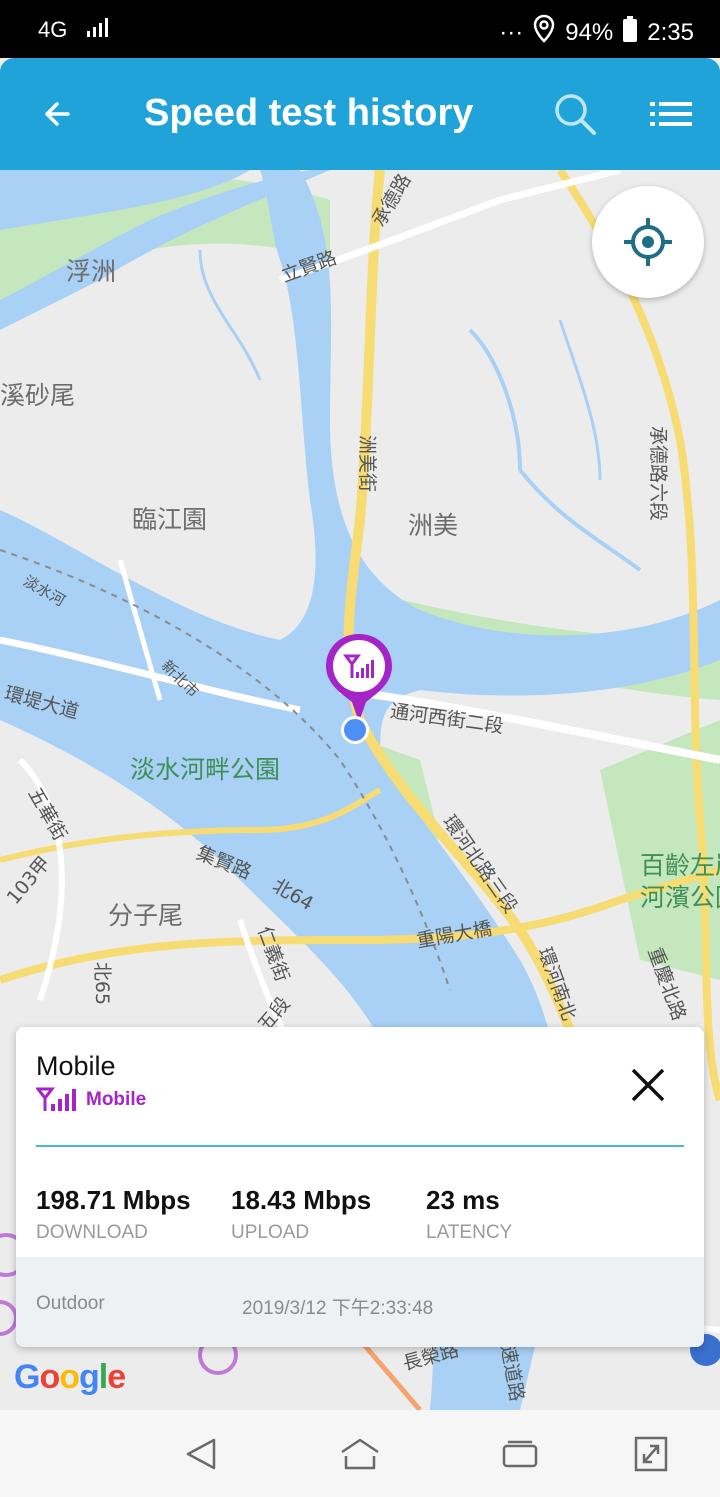 Image resolution: width=720 pixels, height=1497 pixels. What do you see at coordinates (367, 463) in the screenshot?
I see `map-label: 洲美街` at bounding box center [367, 463].